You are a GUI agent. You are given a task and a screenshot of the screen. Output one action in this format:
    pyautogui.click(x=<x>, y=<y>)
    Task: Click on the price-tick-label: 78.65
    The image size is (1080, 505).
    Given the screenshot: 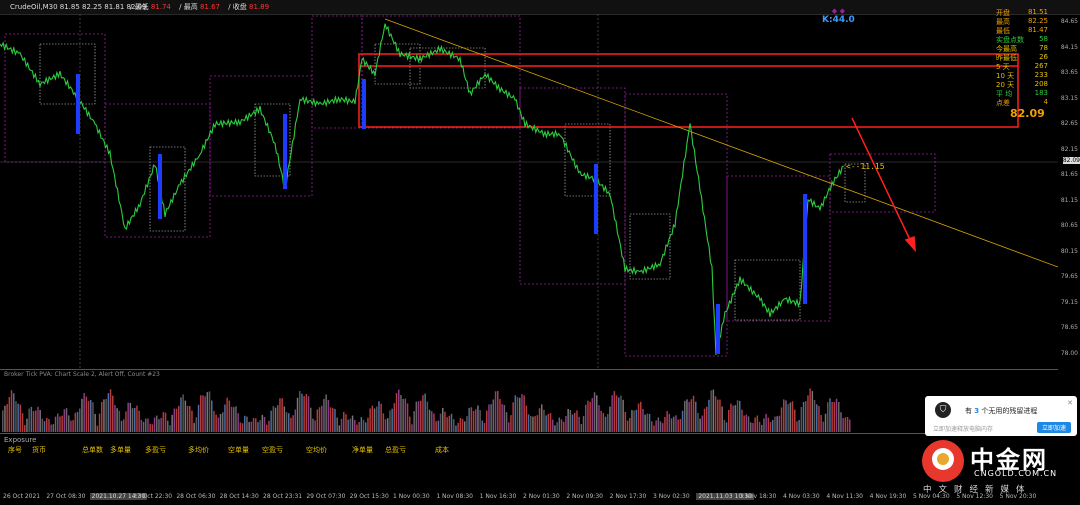 What is the action you would take?
    pyautogui.click(x=1069, y=327)
    